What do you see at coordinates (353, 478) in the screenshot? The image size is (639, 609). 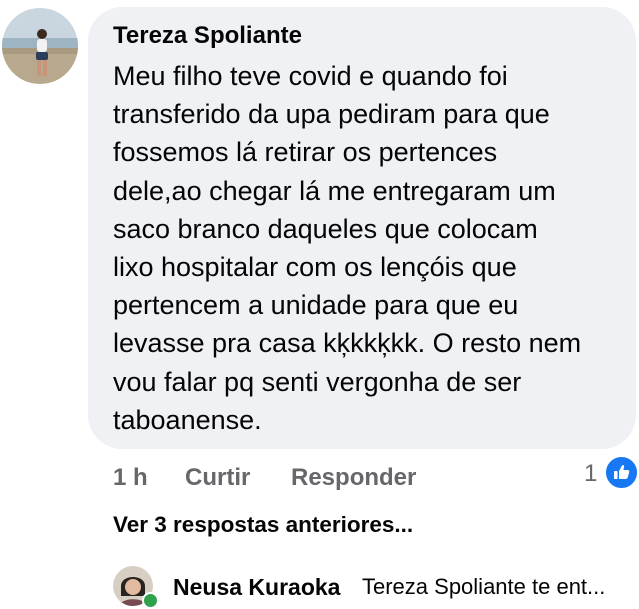 I see `reply-button: Responder` at bounding box center [353, 478].